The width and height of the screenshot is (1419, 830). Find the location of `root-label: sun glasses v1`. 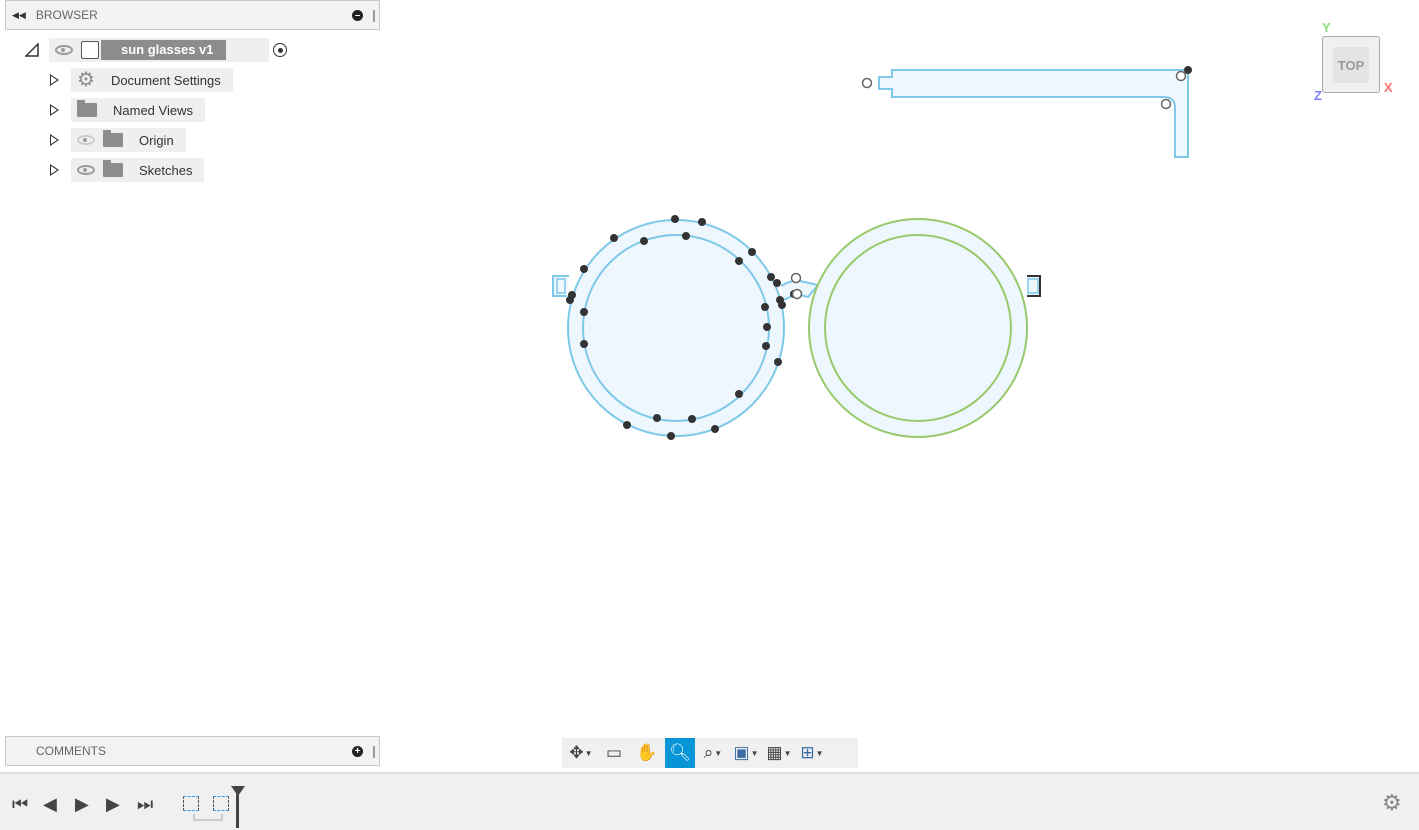

root-label: sun glasses v1 is located at coordinates (163, 50).